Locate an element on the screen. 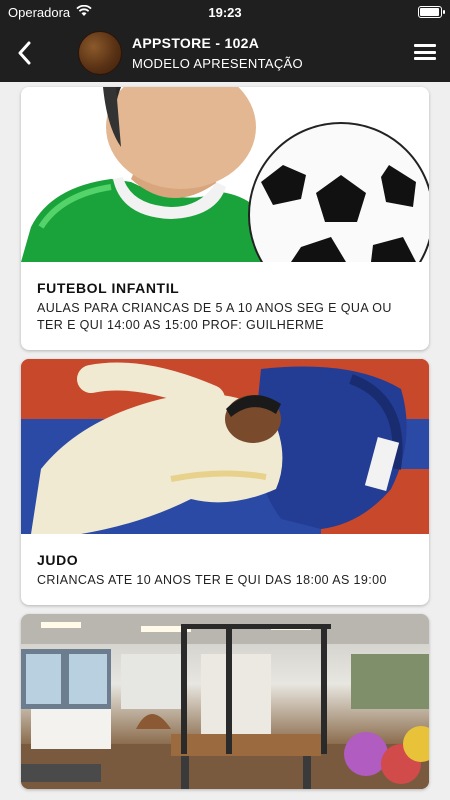 Image resolution: width=450 pixels, height=800 pixels. app-header: APPSTORE - 102A MODELO APRESENTAÇÃO is located at coordinates (225, 53).